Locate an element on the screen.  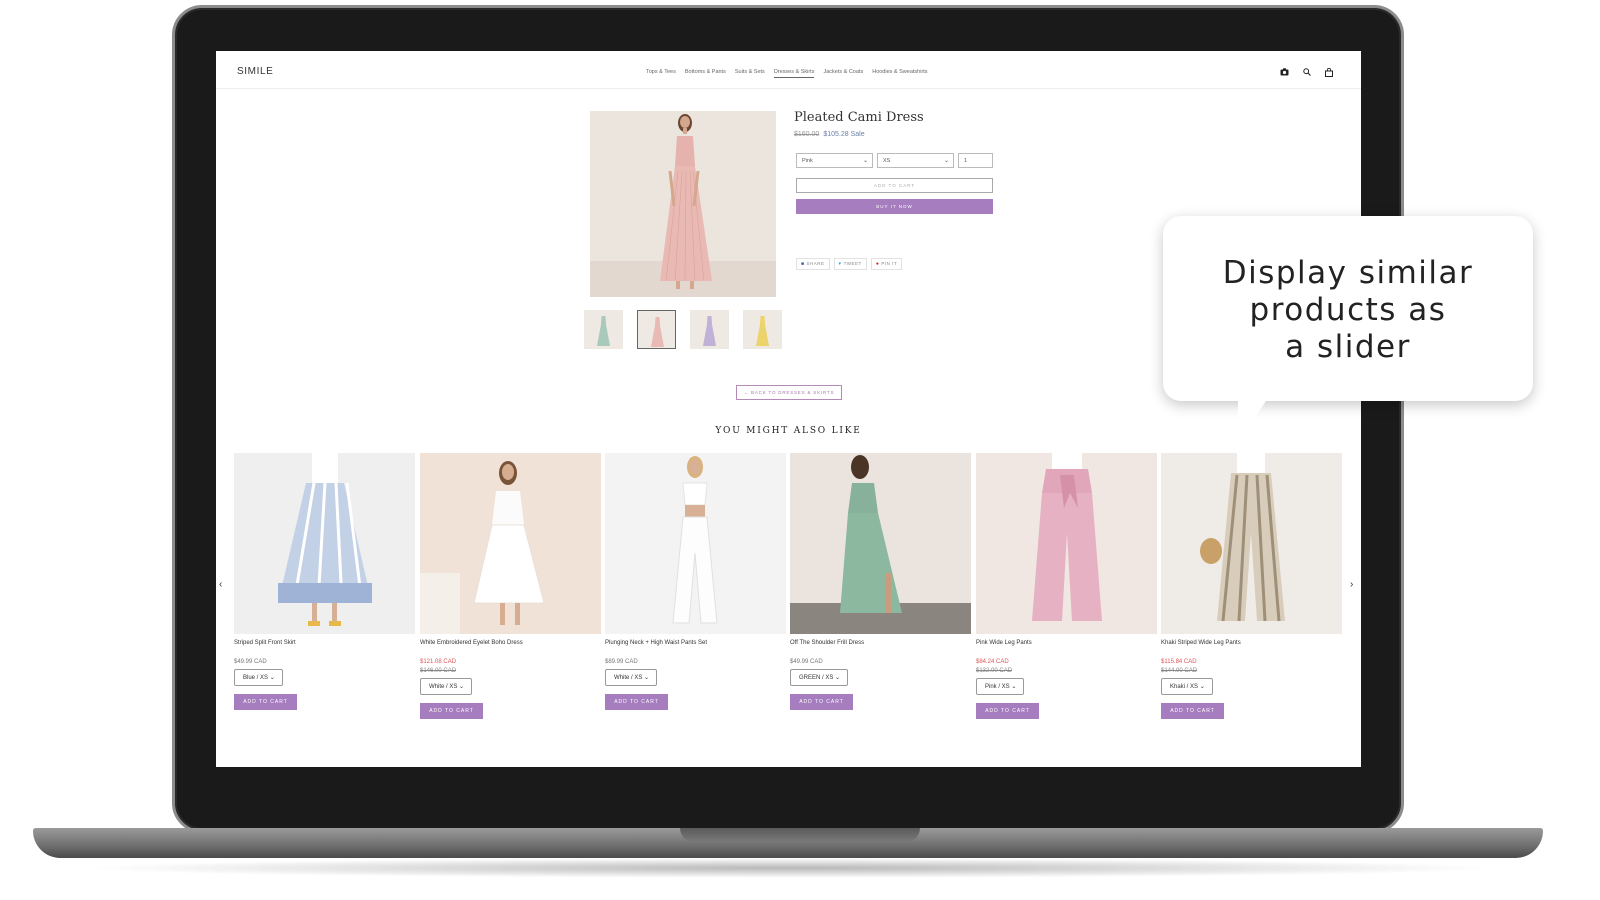
product-main-image is located at coordinates (683, 204).